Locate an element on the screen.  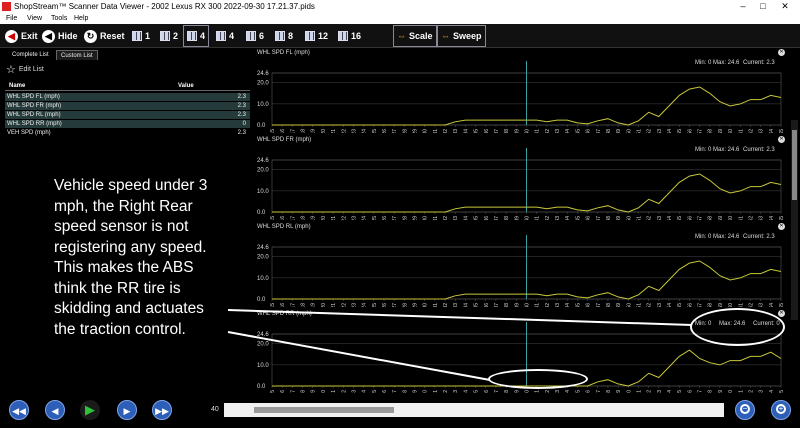
x-tick-label: 48 is located at coordinates (609, 218).